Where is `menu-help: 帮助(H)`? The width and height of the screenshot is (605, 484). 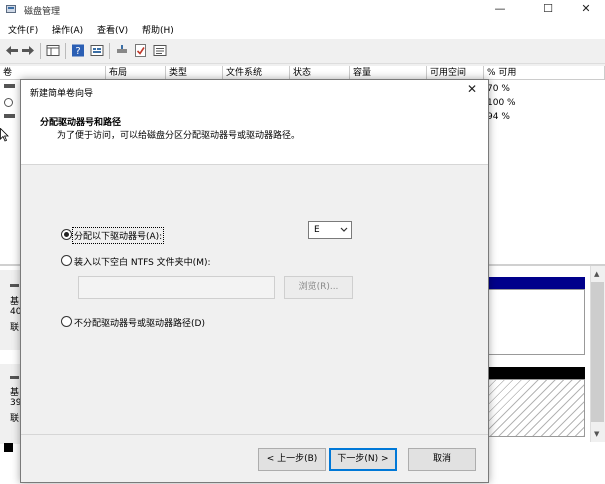
menu-help: 帮助(H) is located at coordinates (158, 29).